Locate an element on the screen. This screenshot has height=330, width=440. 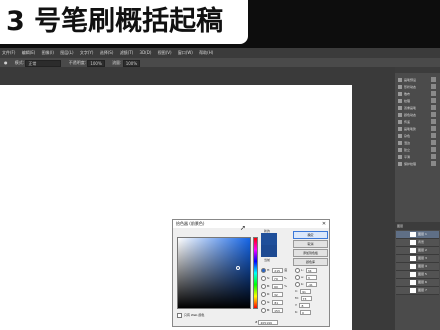
menu-item-edit: 编辑(E) is located at coordinates (29, 52).